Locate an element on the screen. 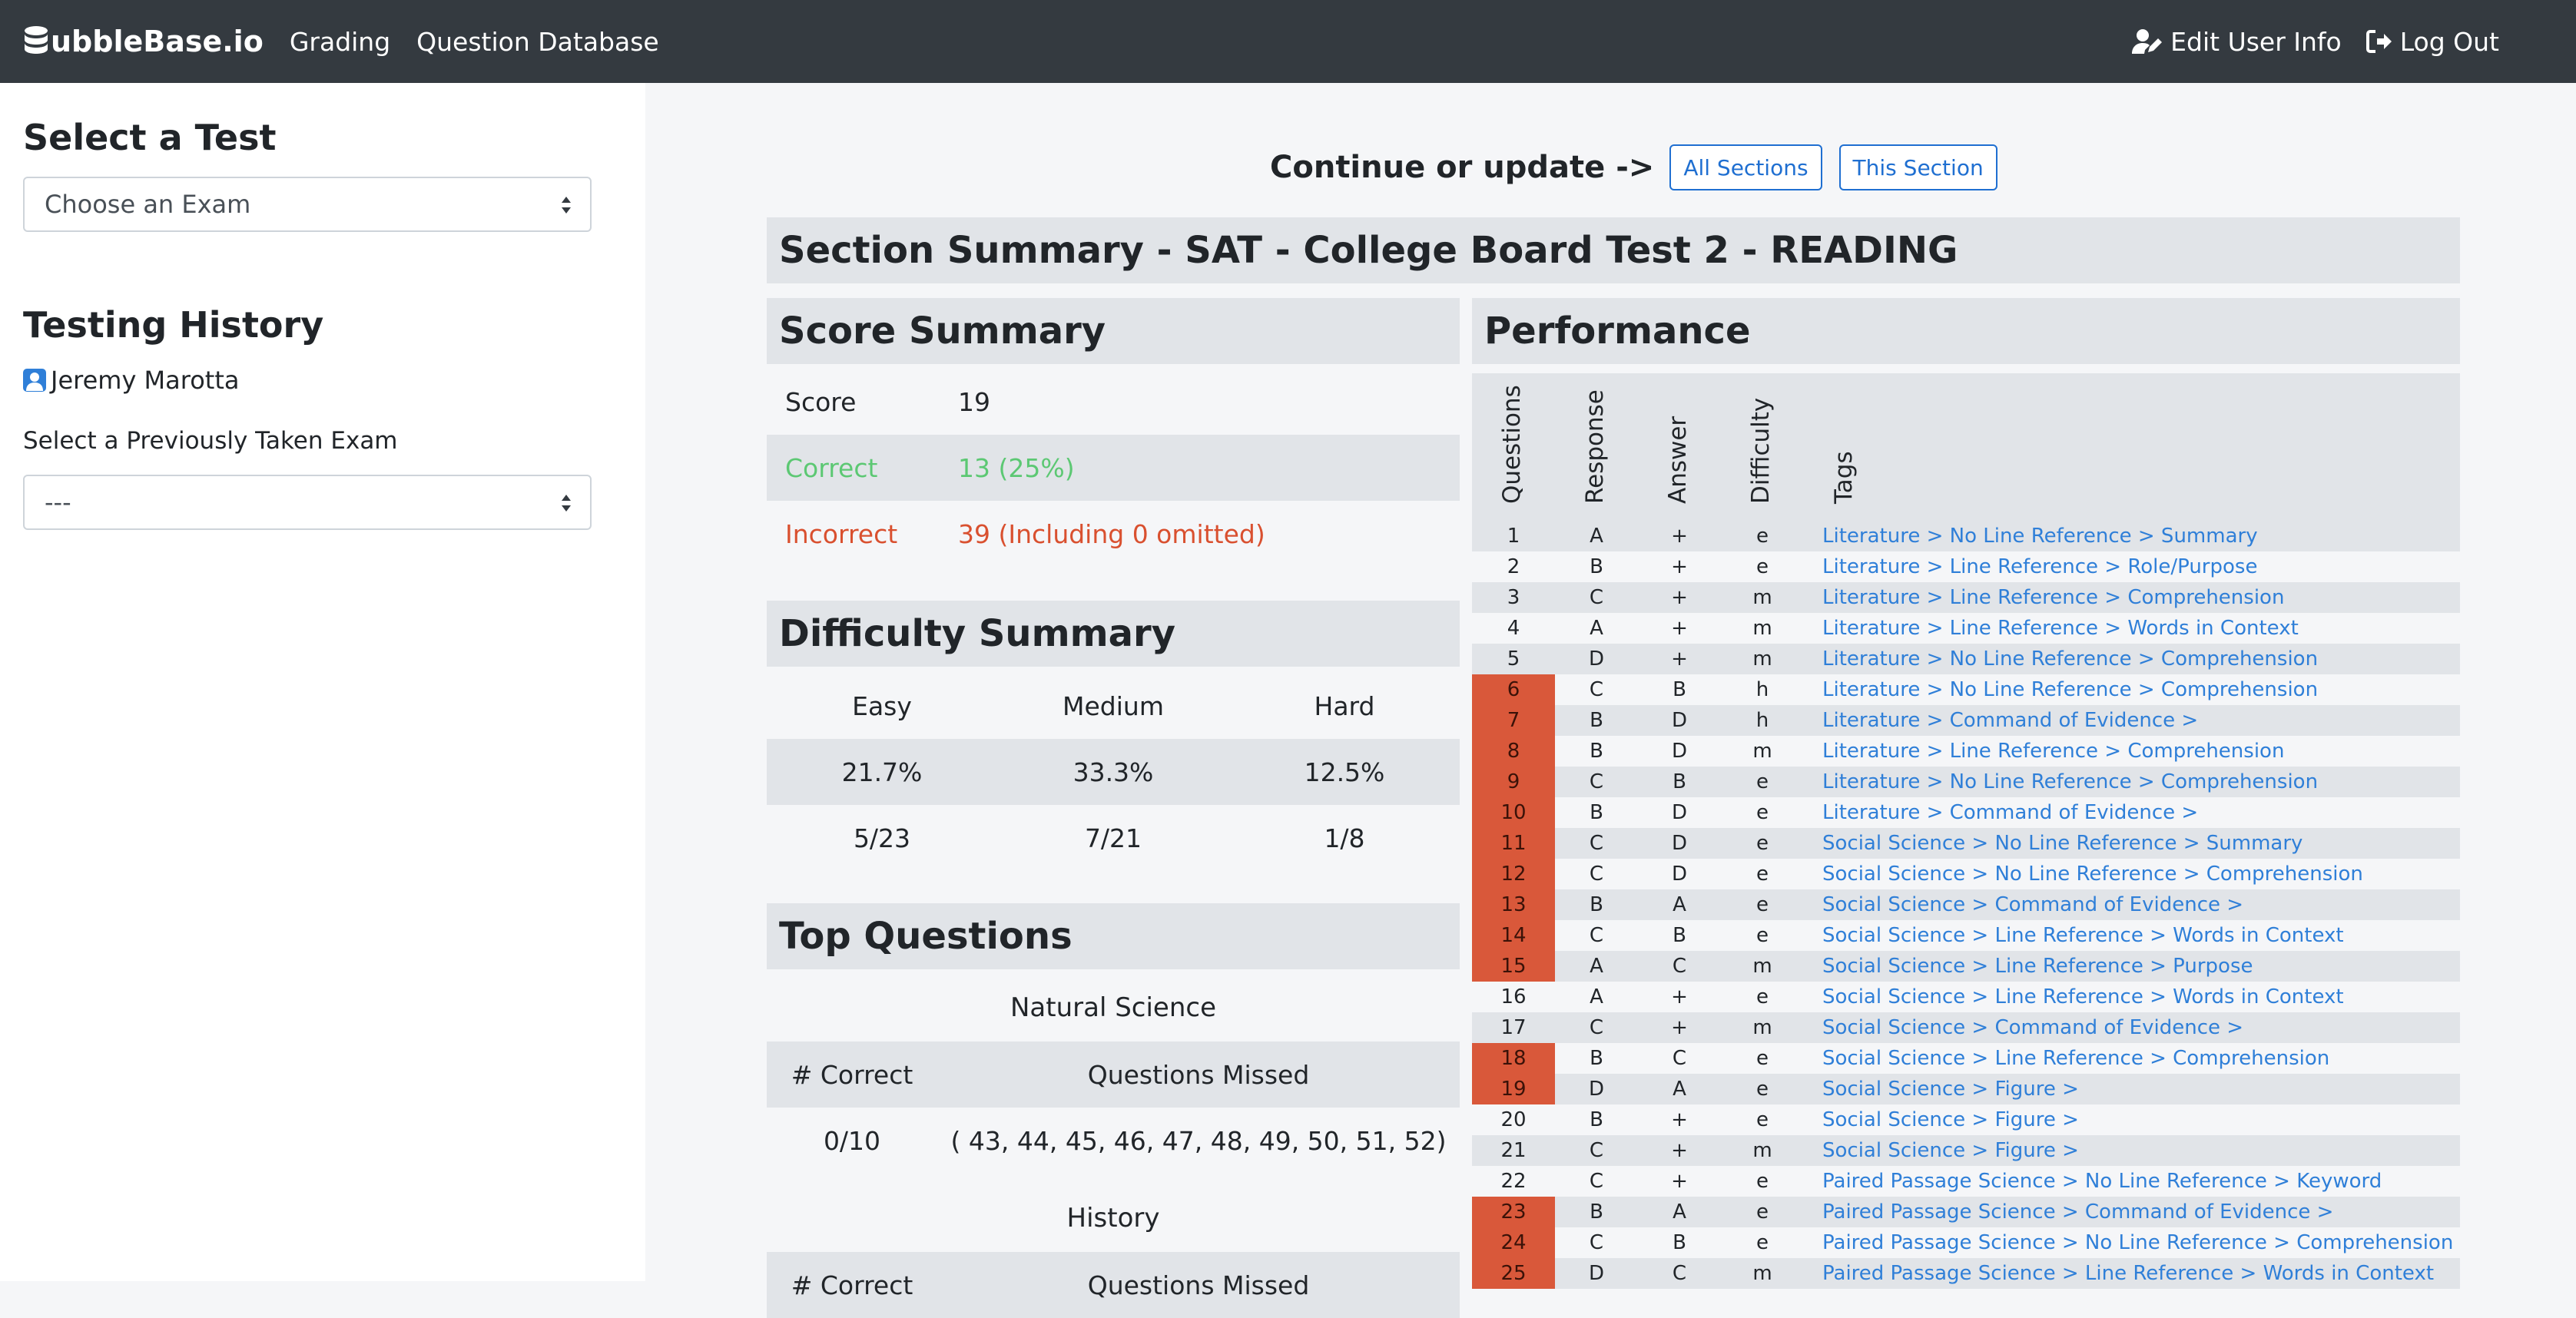 The image size is (2576, 1318). score-value: 19 is located at coordinates (974, 402).